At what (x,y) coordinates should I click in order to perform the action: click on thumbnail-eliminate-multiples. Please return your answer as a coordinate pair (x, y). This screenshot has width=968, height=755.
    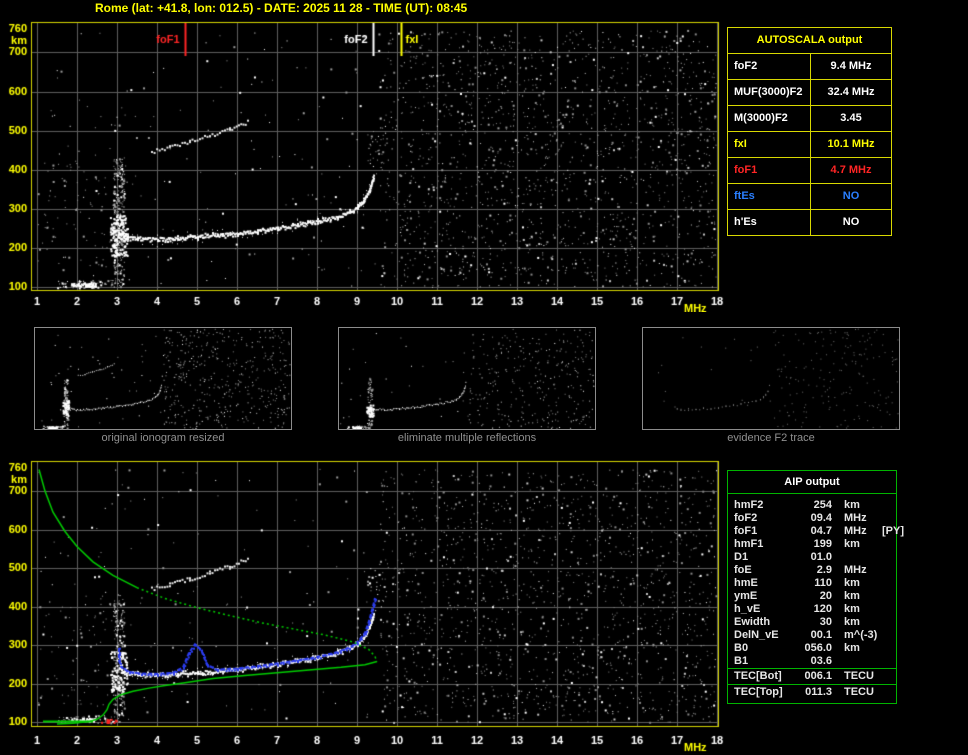
    Looking at the image, I should click on (467, 378).